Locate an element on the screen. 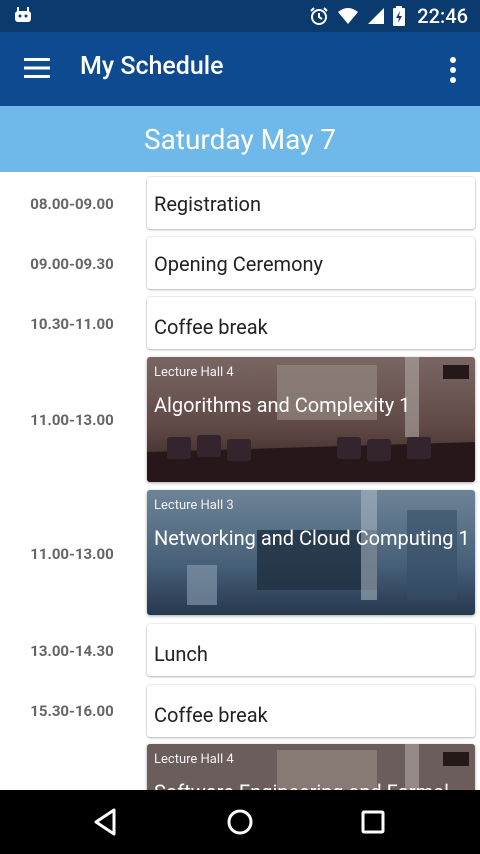  status-time: 22:46 is located at coordinates (442, 16).